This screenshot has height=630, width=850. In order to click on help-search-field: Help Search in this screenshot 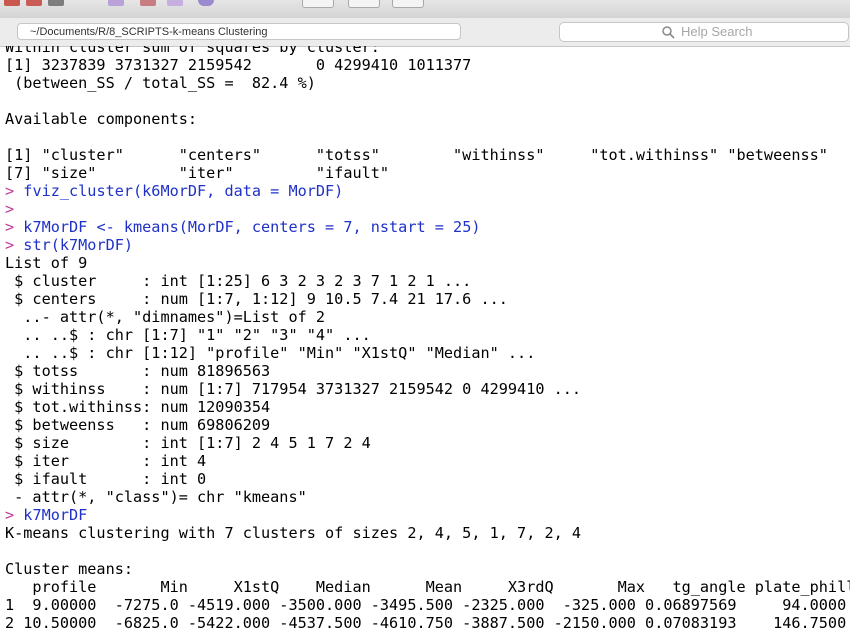, I will do `click(704, 32)`.